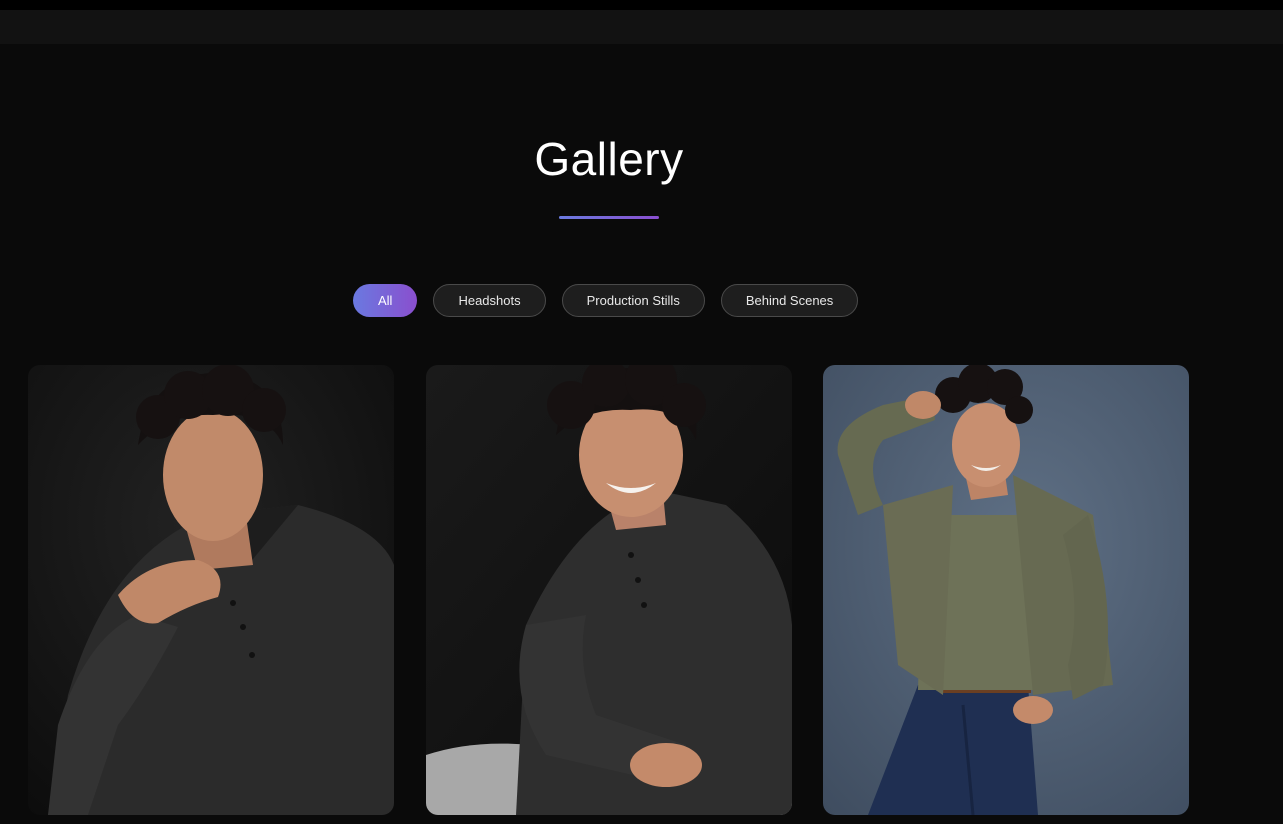 Image resolution: width=1283 pixels, height=824 pixels. Describe the element at coordinates (641, 5) in the screenshot. I see `top-edge` at that location.